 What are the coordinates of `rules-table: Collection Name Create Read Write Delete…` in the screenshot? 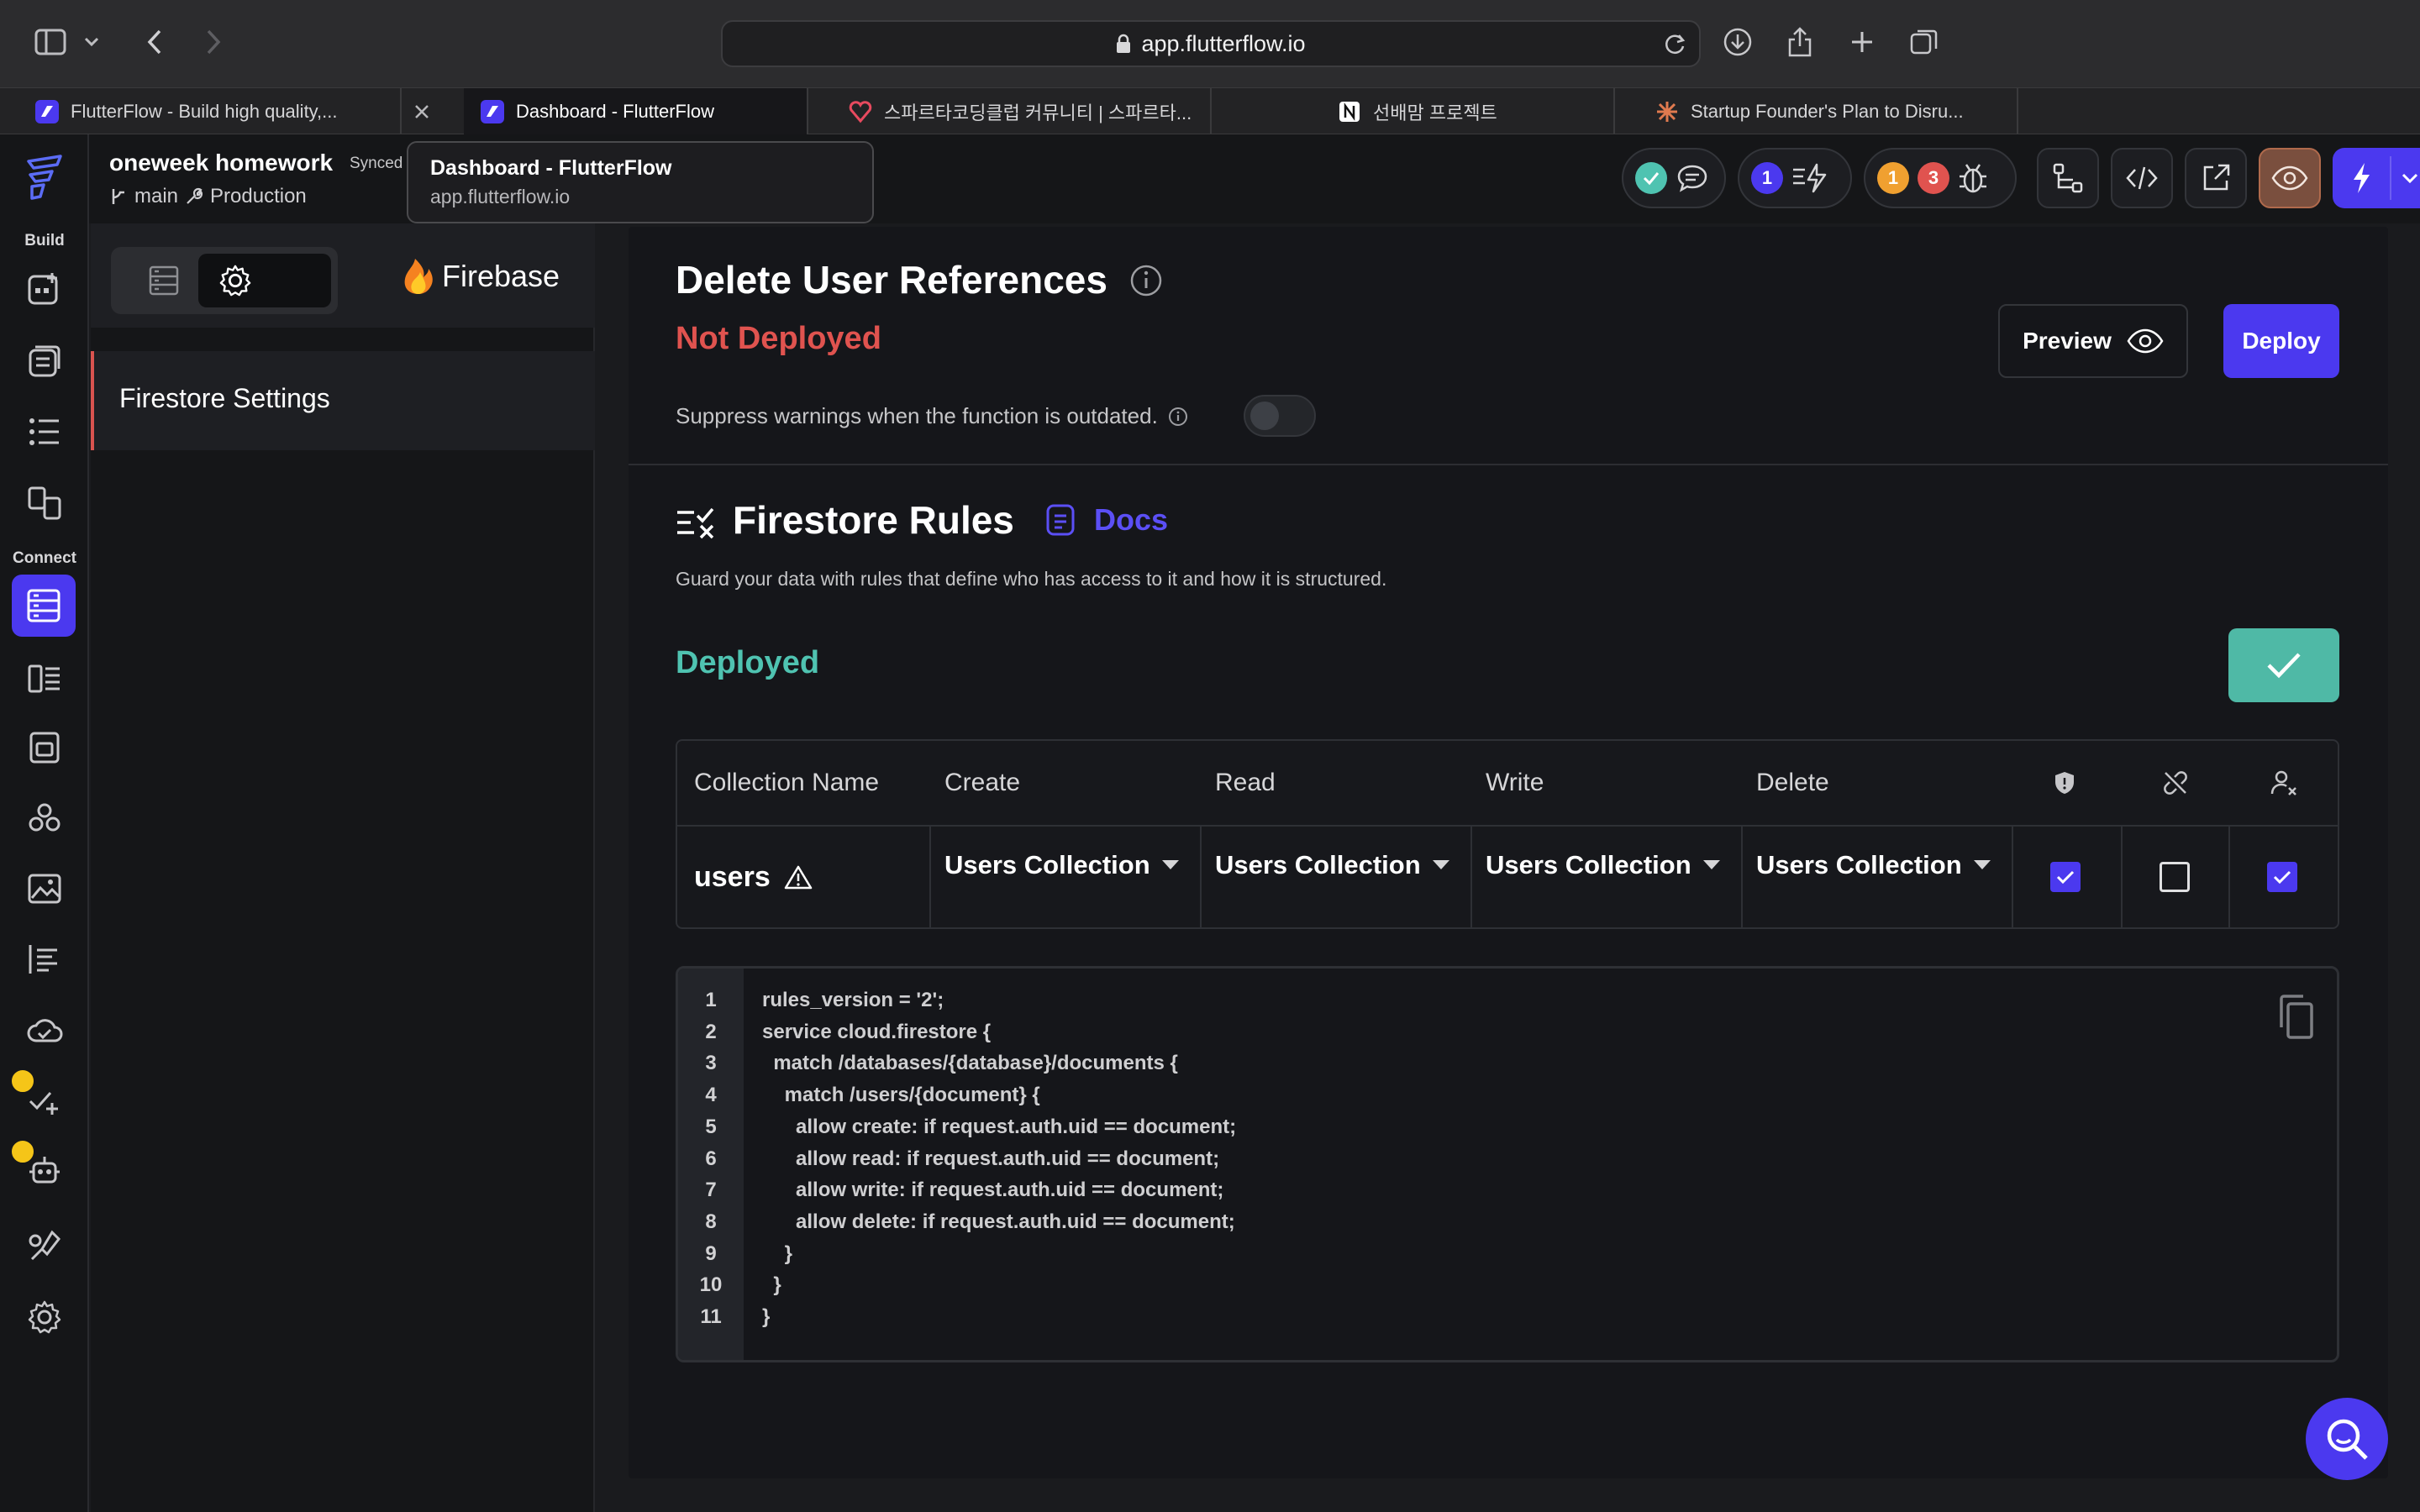 It's located at (1507, 834).